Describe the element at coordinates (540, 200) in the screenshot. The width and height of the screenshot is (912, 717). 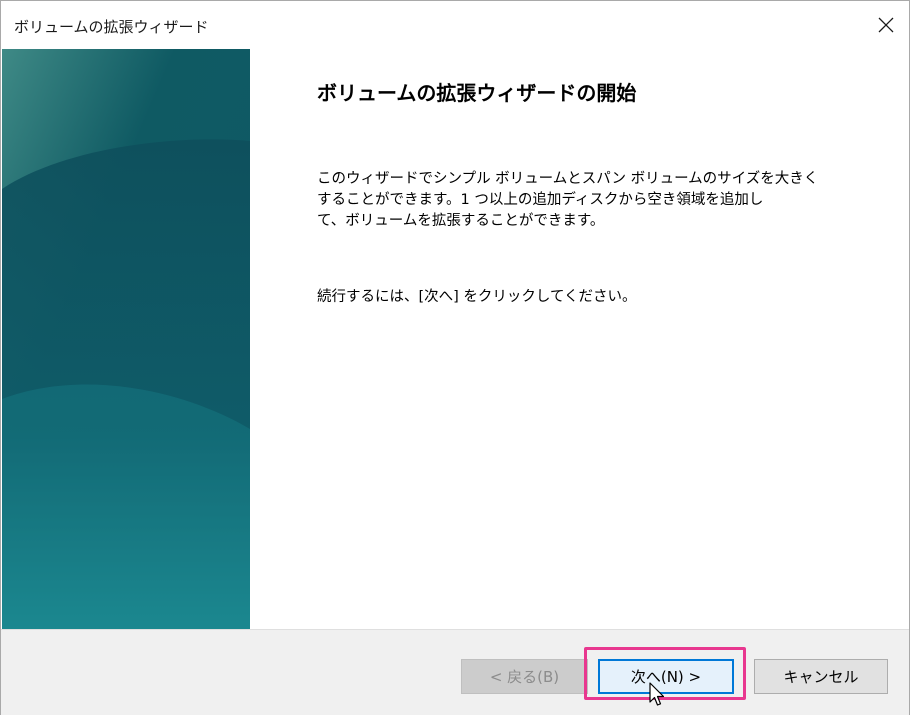
I see `description-line: することができます。1 つ以上の追加ディスクから空き領域を追加し` at that location.